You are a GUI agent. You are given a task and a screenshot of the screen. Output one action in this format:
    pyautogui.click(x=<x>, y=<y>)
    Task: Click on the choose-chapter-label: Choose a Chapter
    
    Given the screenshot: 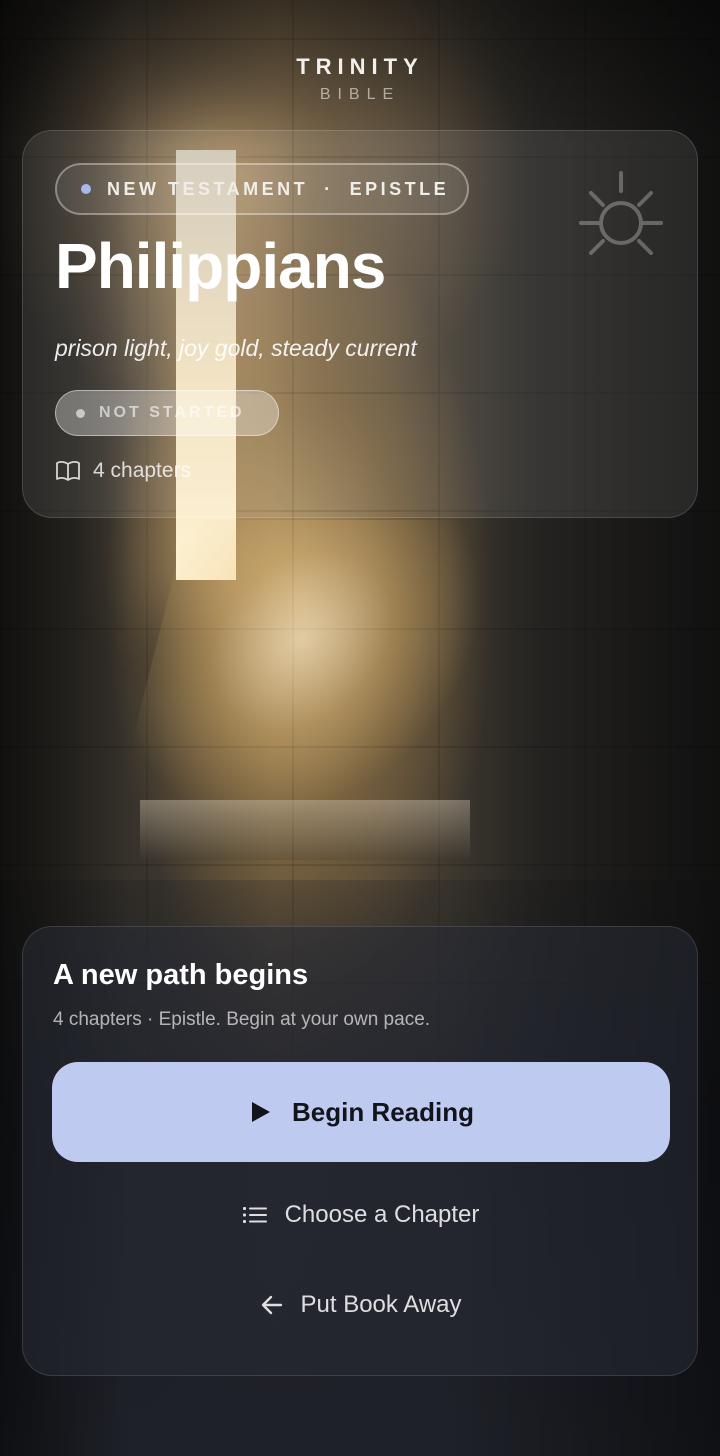 What is the action you would take?
    pyautogui.click(x=382, y=1214)
    